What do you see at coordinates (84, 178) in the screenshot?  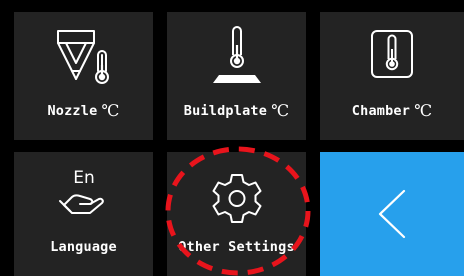 I see `language-icon-text: En` at bounding box center [84, 178].